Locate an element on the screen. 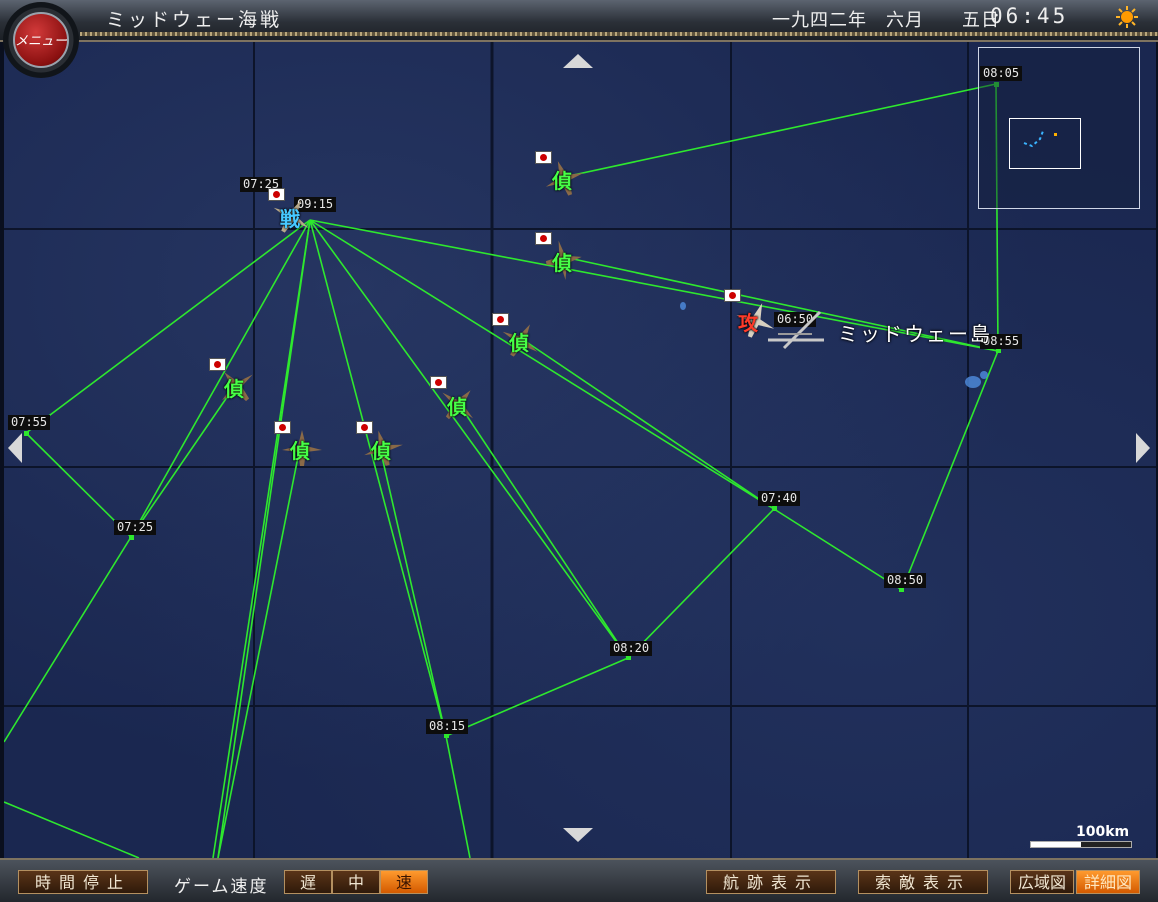 Image resolution: width=1158 pixels, height=902 pixels. decorative-rivet-strip is located at coordinates (619, 34).